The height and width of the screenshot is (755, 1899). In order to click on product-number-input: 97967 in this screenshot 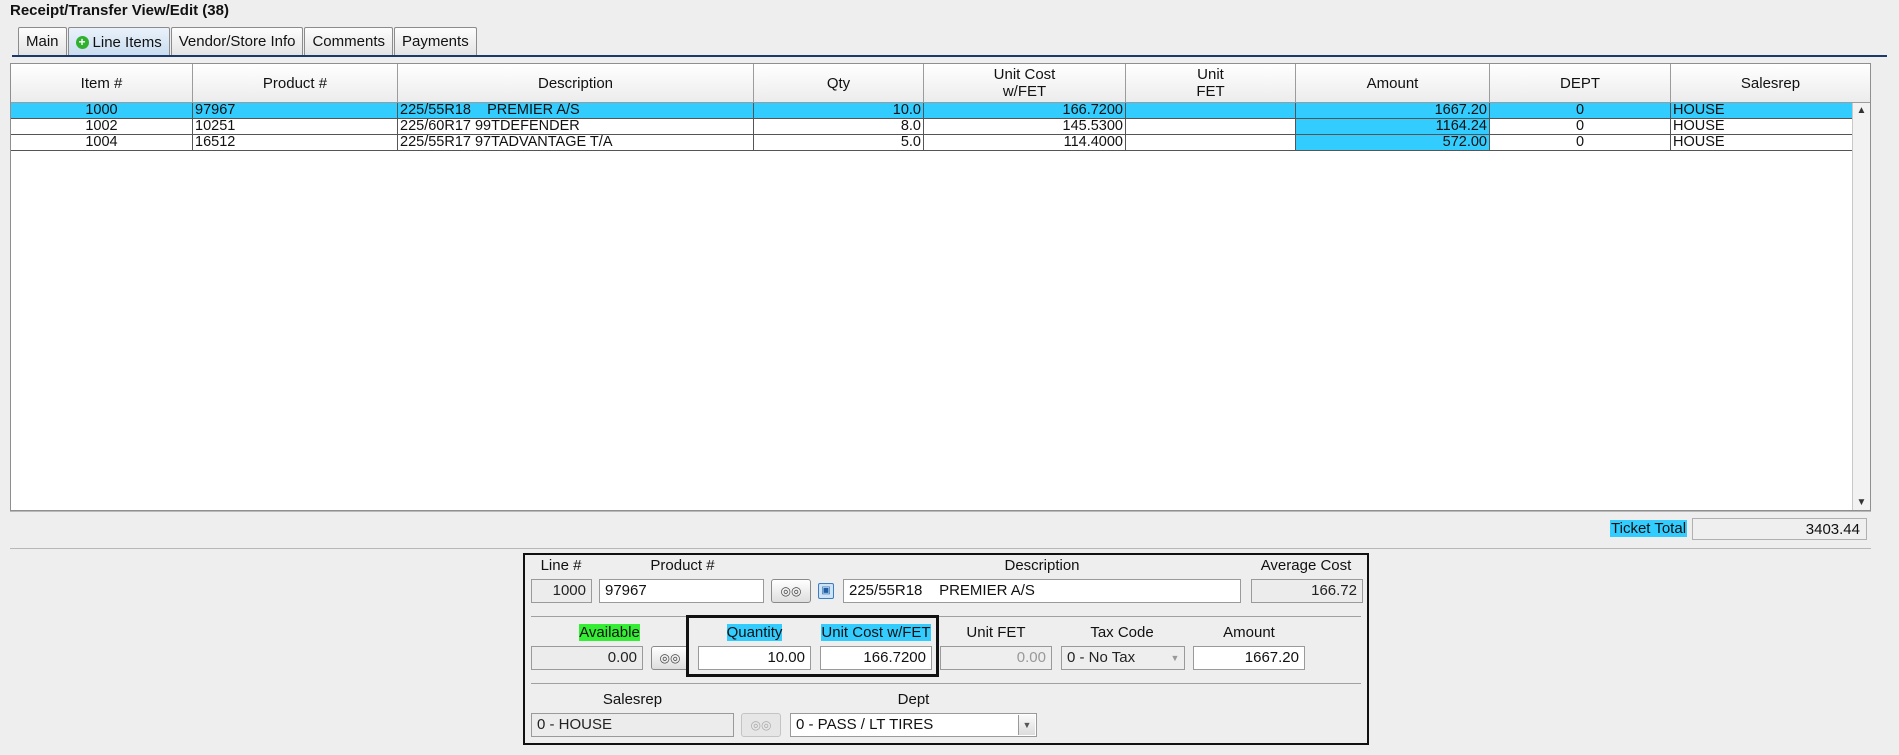, I will do `click(681, 591)`.